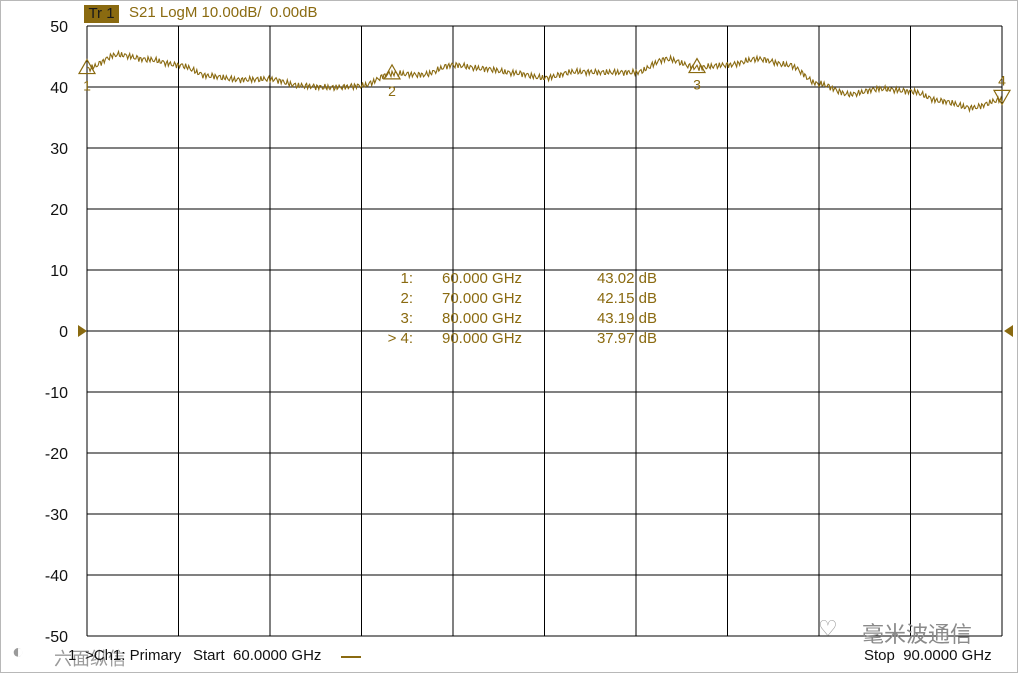  I want to click on channel-index: 1, so click(72, 655).